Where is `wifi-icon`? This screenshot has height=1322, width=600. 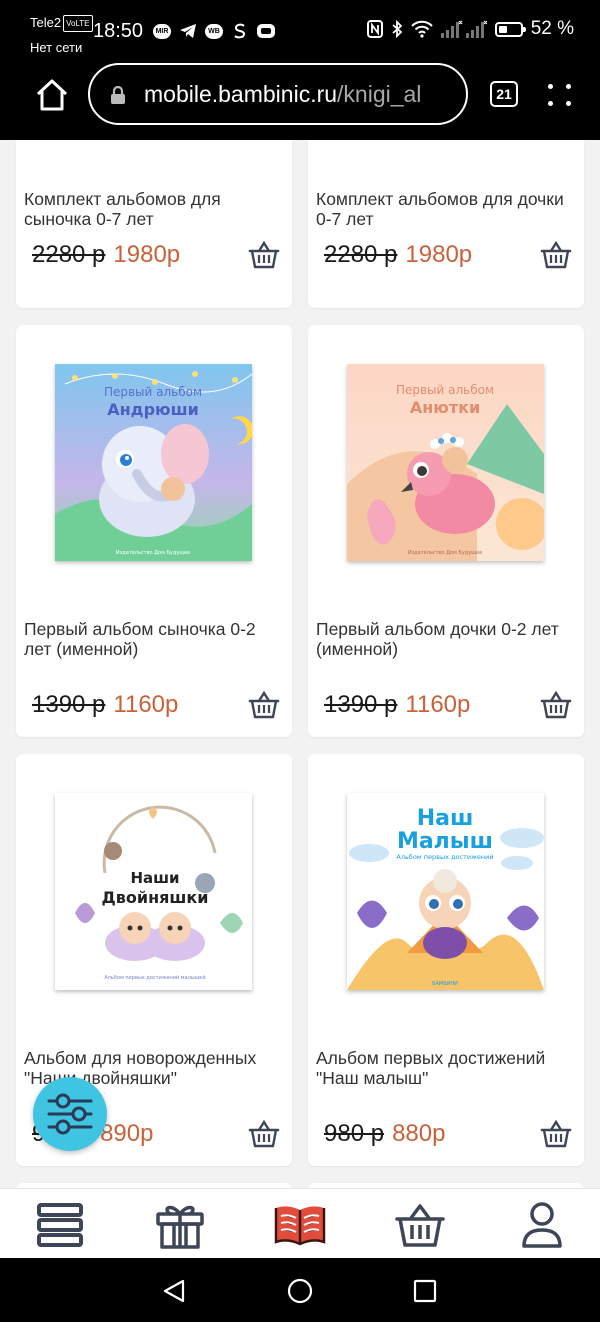 wifi-icon is located at coordinates (421, 29).